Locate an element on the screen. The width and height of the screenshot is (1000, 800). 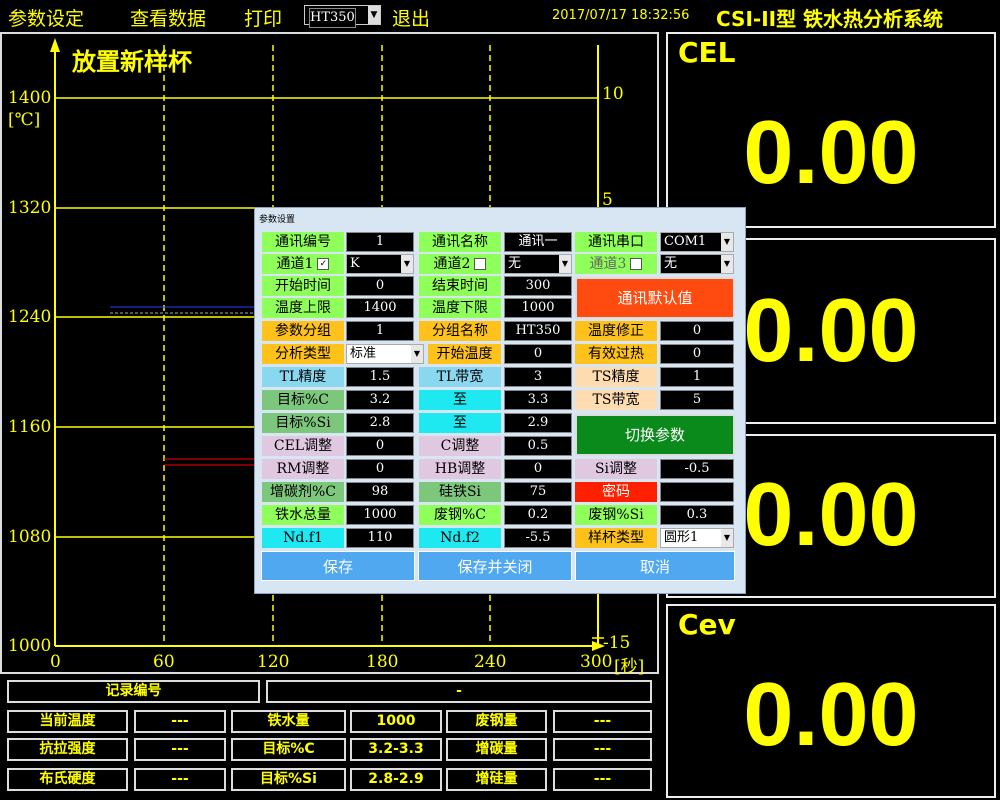
channel1-label-text: 通道1 is located at coordinates (295, 264).